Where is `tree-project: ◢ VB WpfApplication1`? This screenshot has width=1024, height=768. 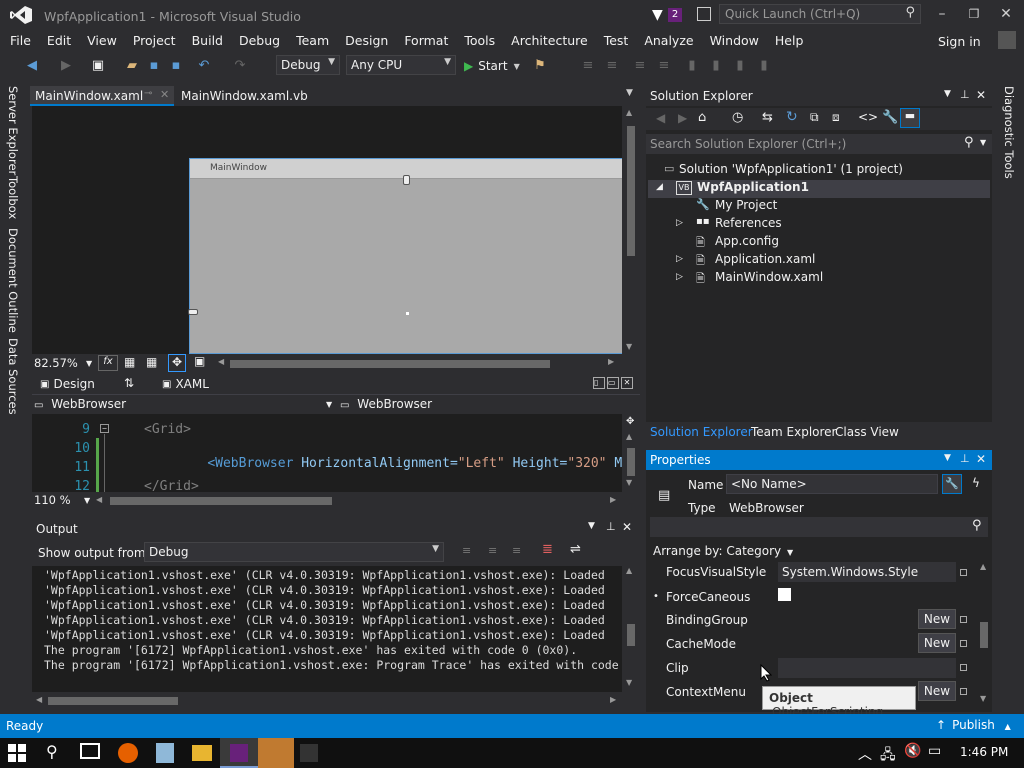
tree-project: ◢ VB WpfApplication1 is located at coordinates (819, 189).